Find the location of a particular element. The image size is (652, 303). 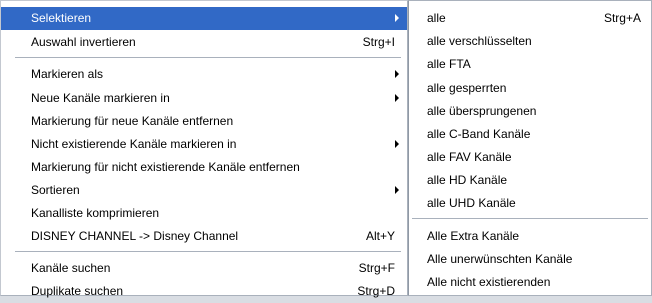

submenu-item-alle-c-band: alle C-Band Kanäle is located at coordinates (530, 134).